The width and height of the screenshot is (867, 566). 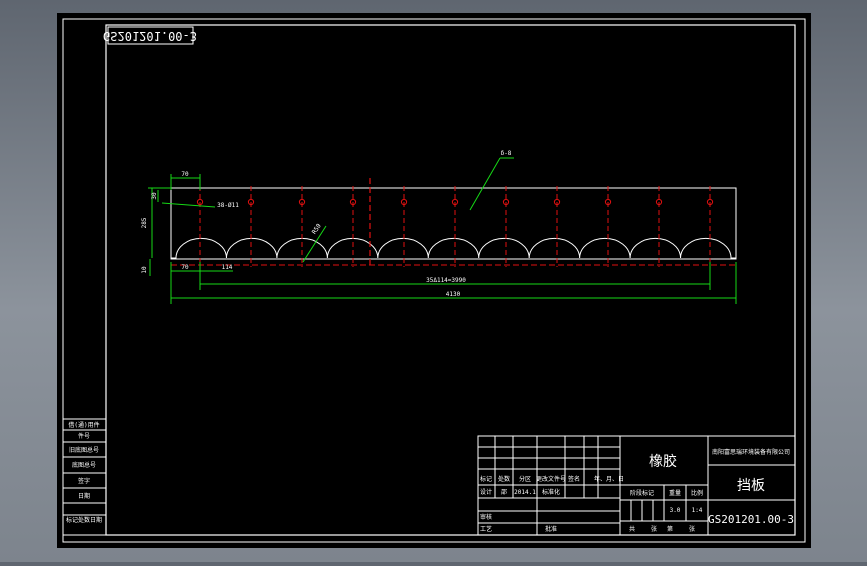 I want to click on rev-header-doc: 更改文件号, so click(x=551, y=479).